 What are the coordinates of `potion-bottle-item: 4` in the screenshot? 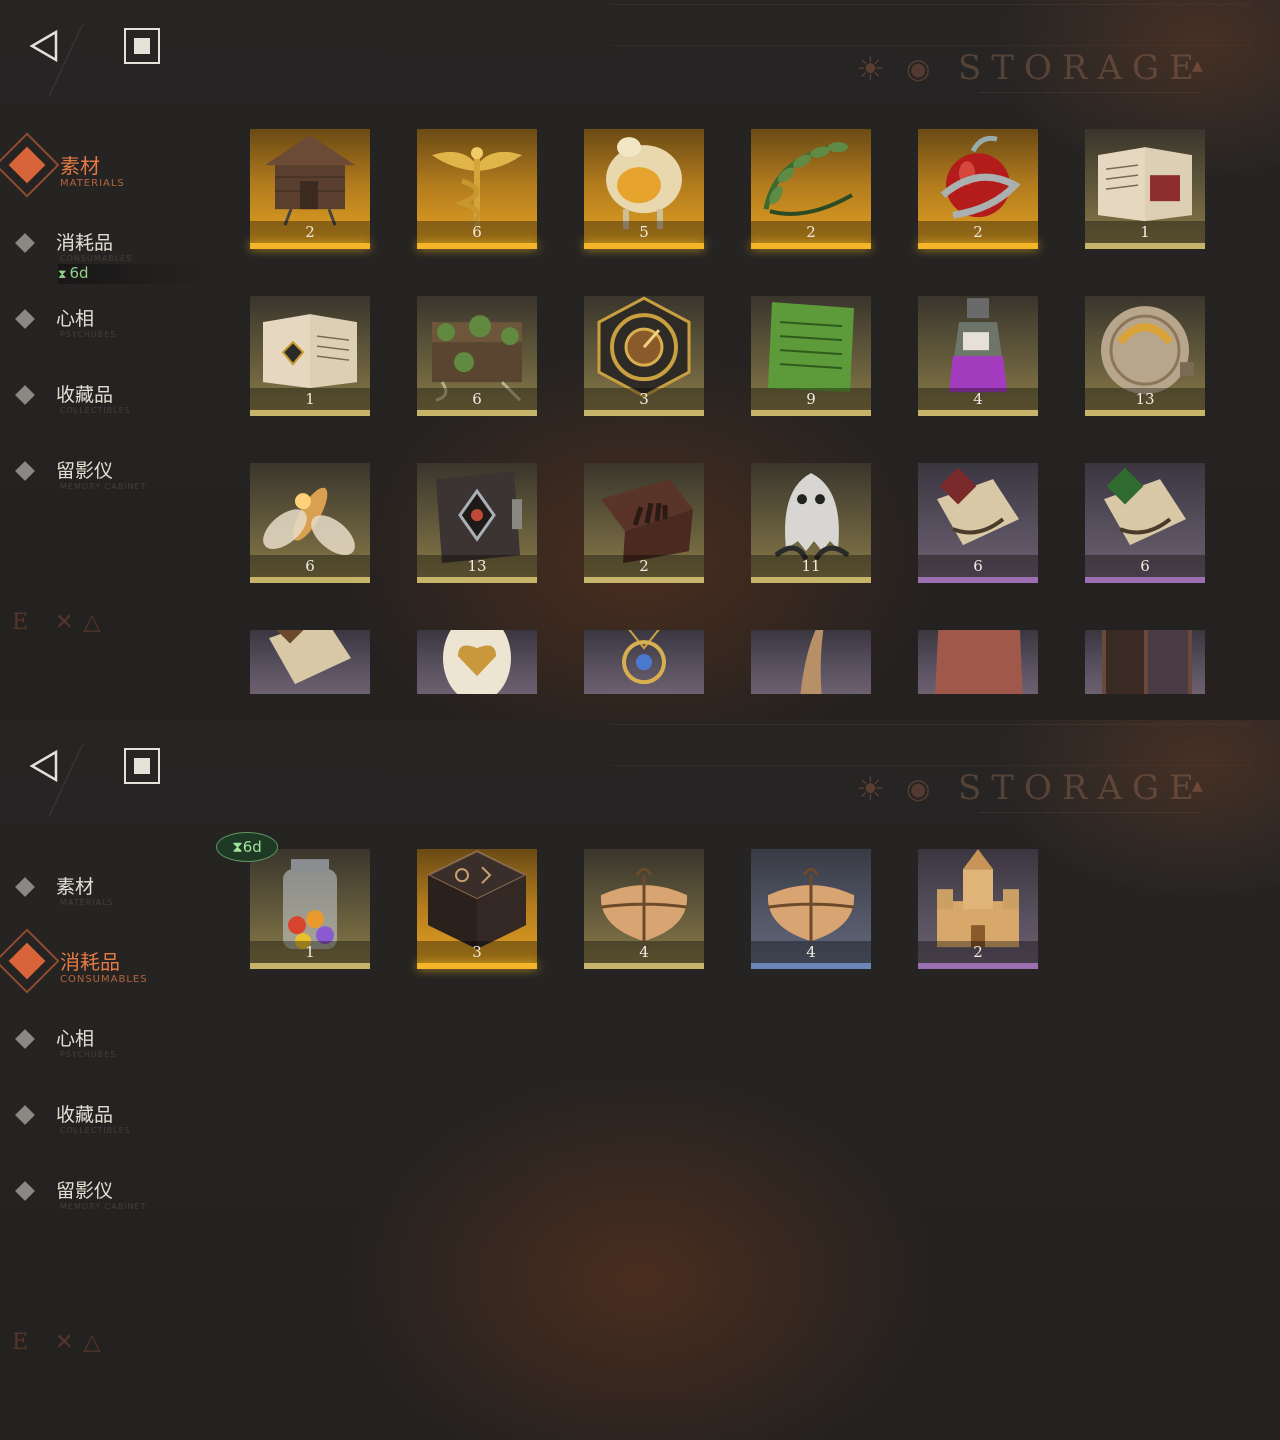 It's located at (978, 356).